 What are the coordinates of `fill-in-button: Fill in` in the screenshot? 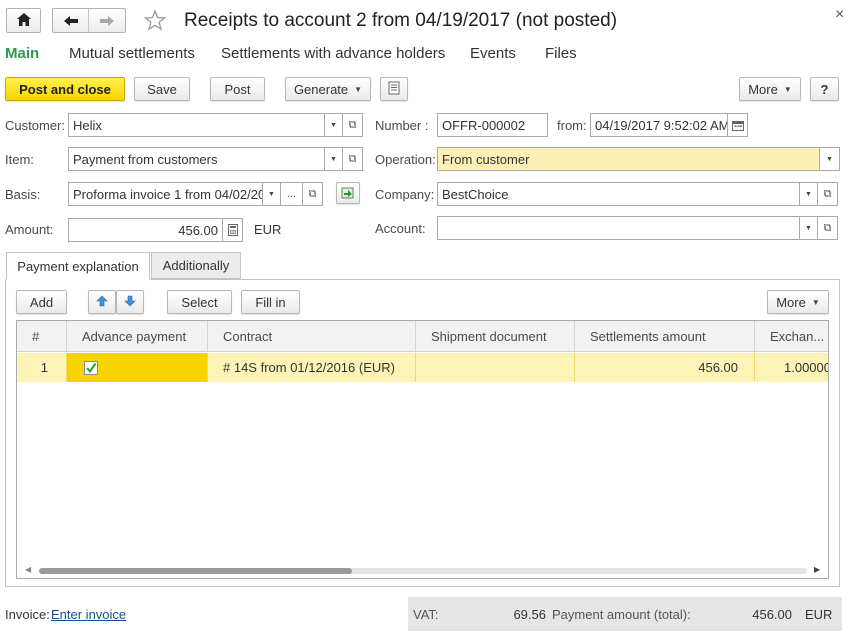 It's located at (270, 302).